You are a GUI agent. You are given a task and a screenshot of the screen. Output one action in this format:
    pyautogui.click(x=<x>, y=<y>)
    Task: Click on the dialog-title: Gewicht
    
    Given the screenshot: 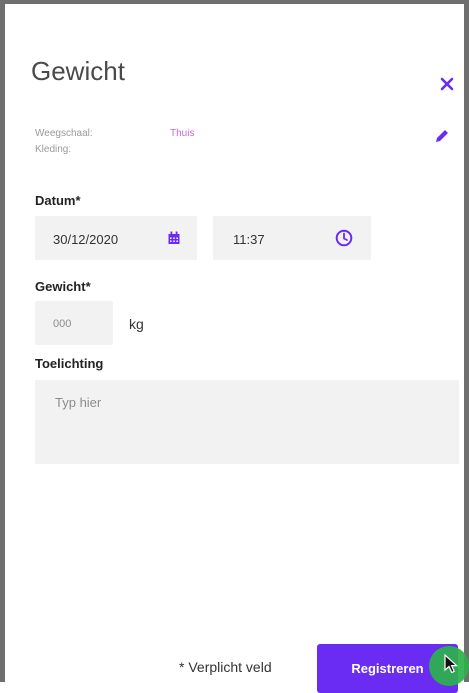 What is the action you would take?
    pyautogui.click(x=78, y=71)
    